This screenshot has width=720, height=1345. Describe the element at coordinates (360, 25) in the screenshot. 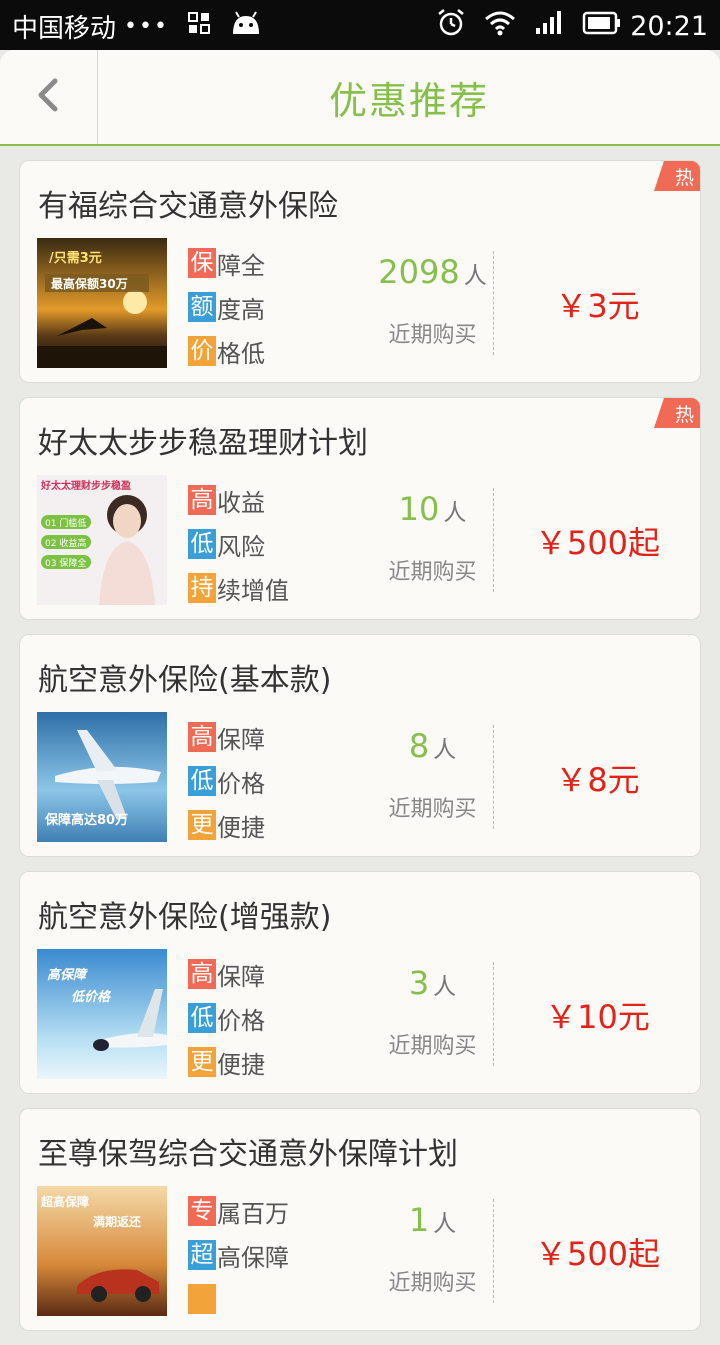

I see `status-bar: 中国移动 ••• 20:21` at that location.